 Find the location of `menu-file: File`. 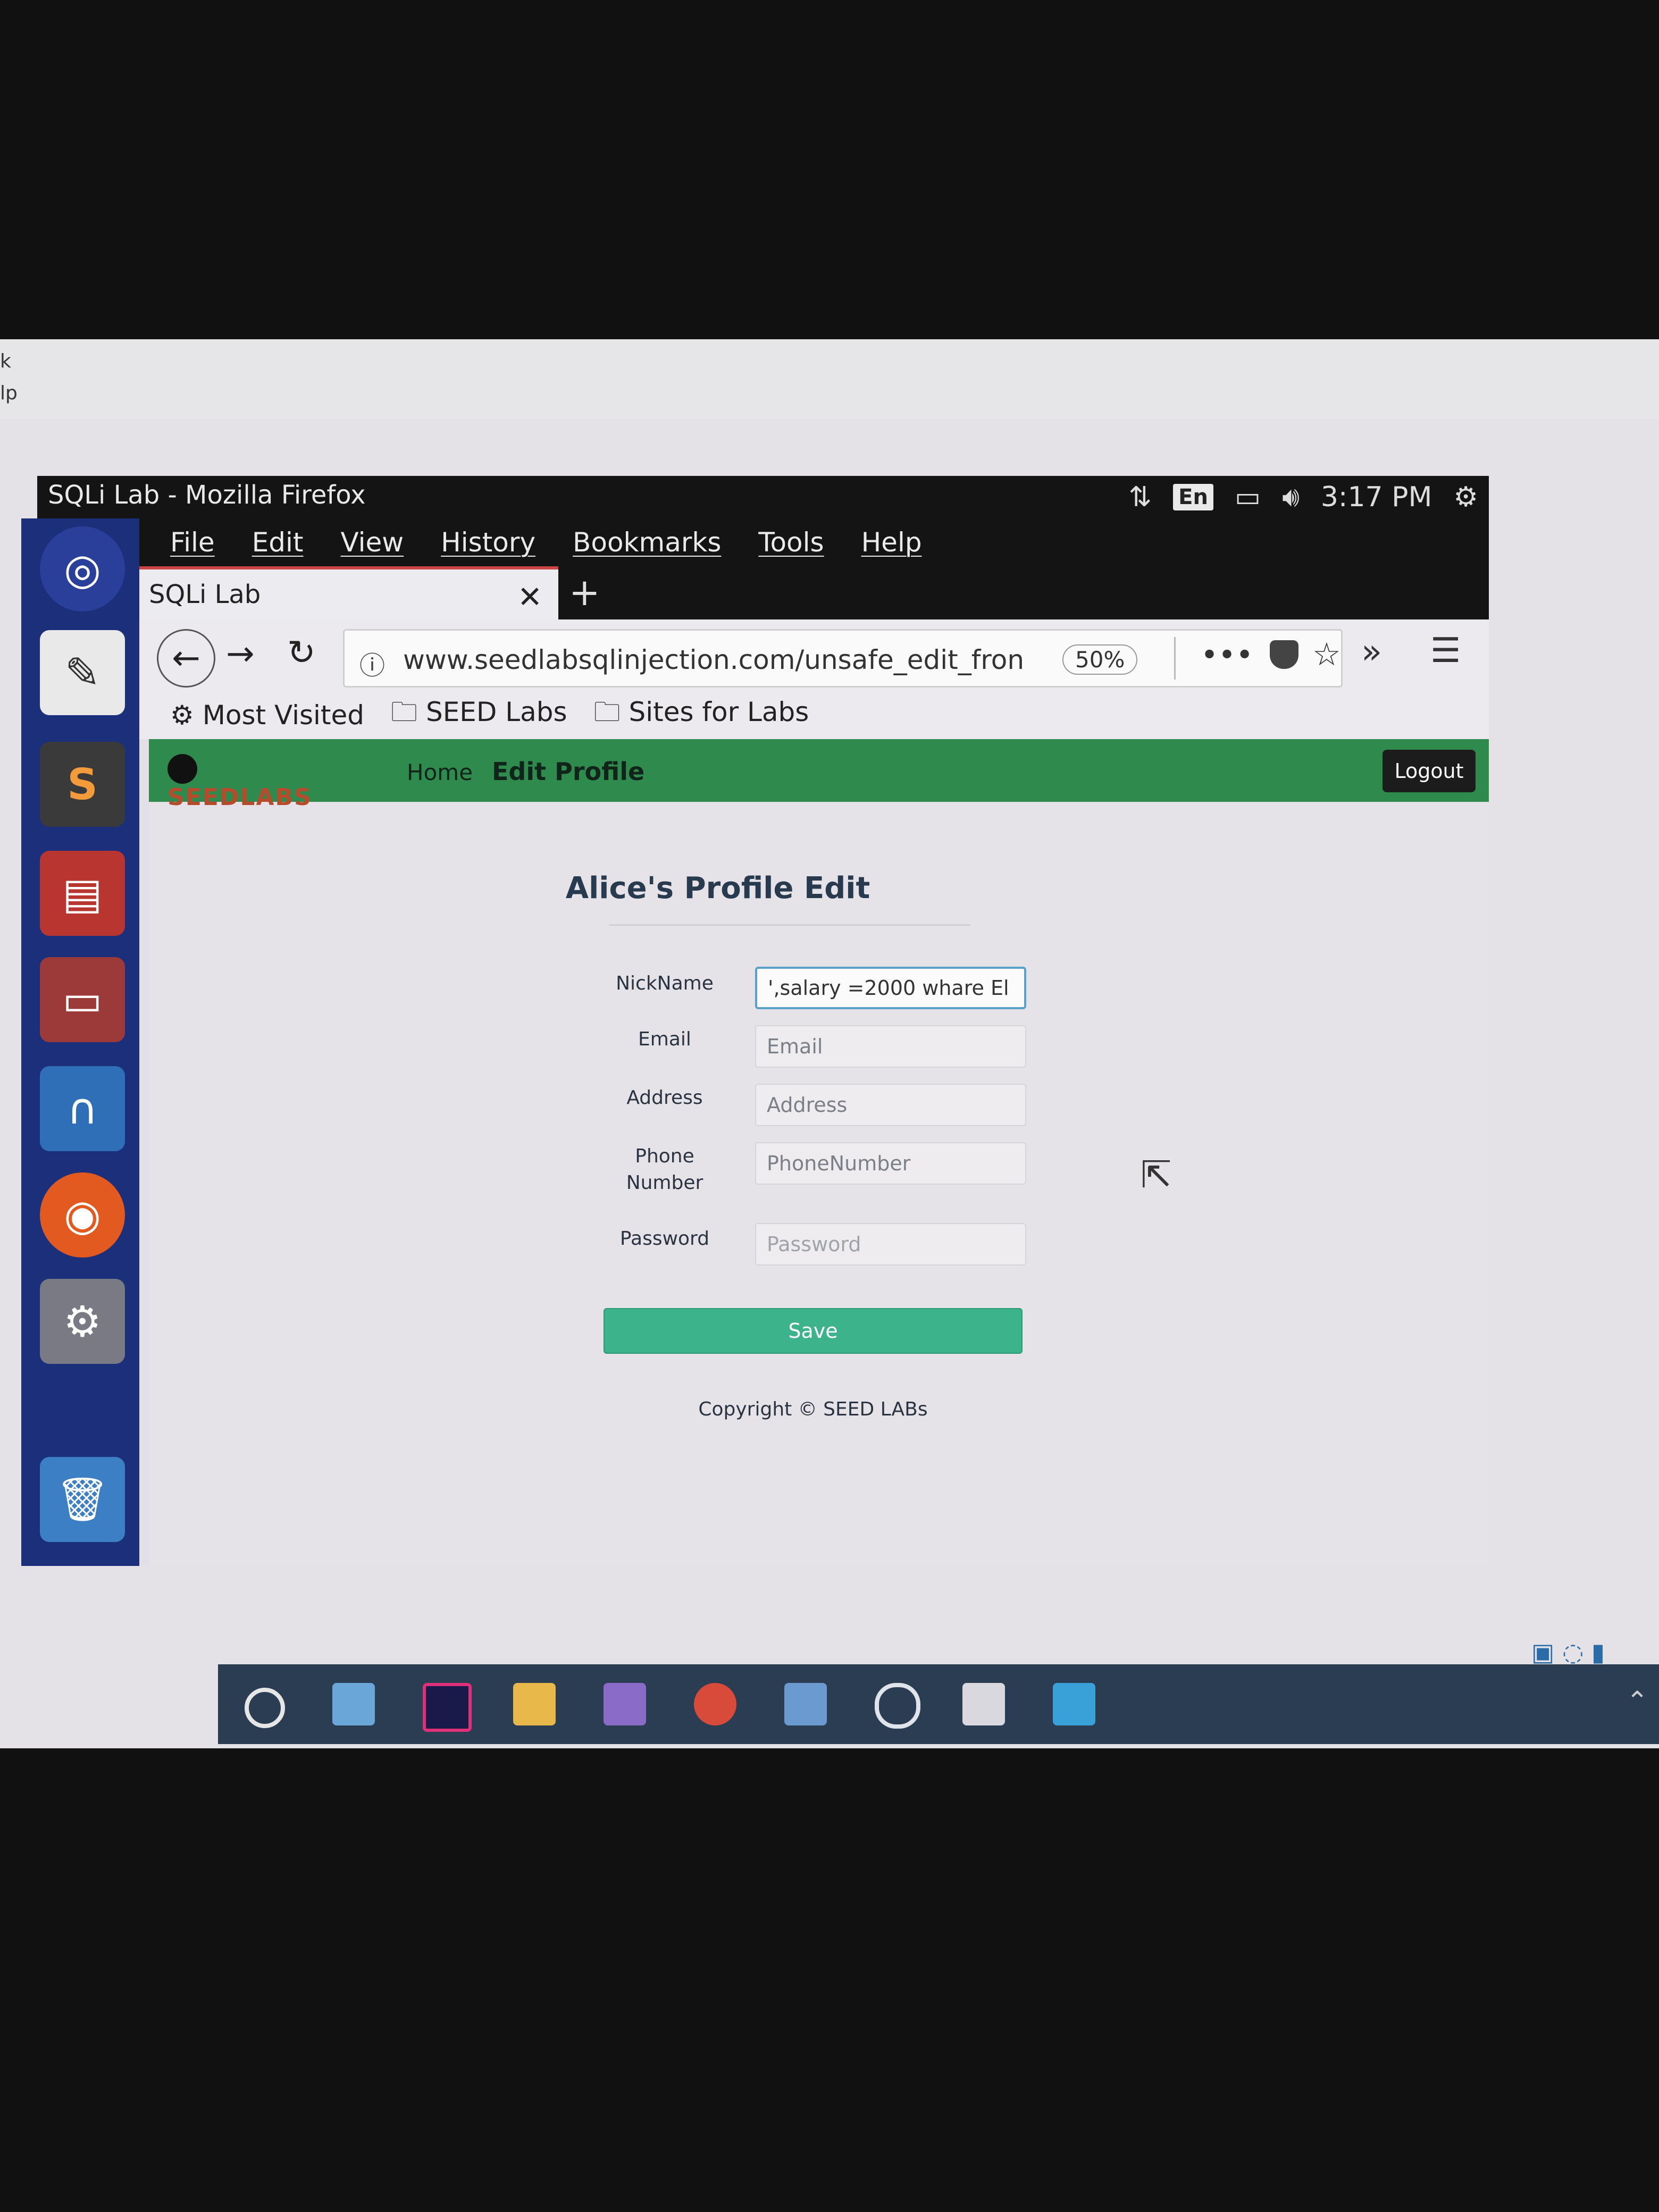

menu-file: File is located at coordinates (192, 542).